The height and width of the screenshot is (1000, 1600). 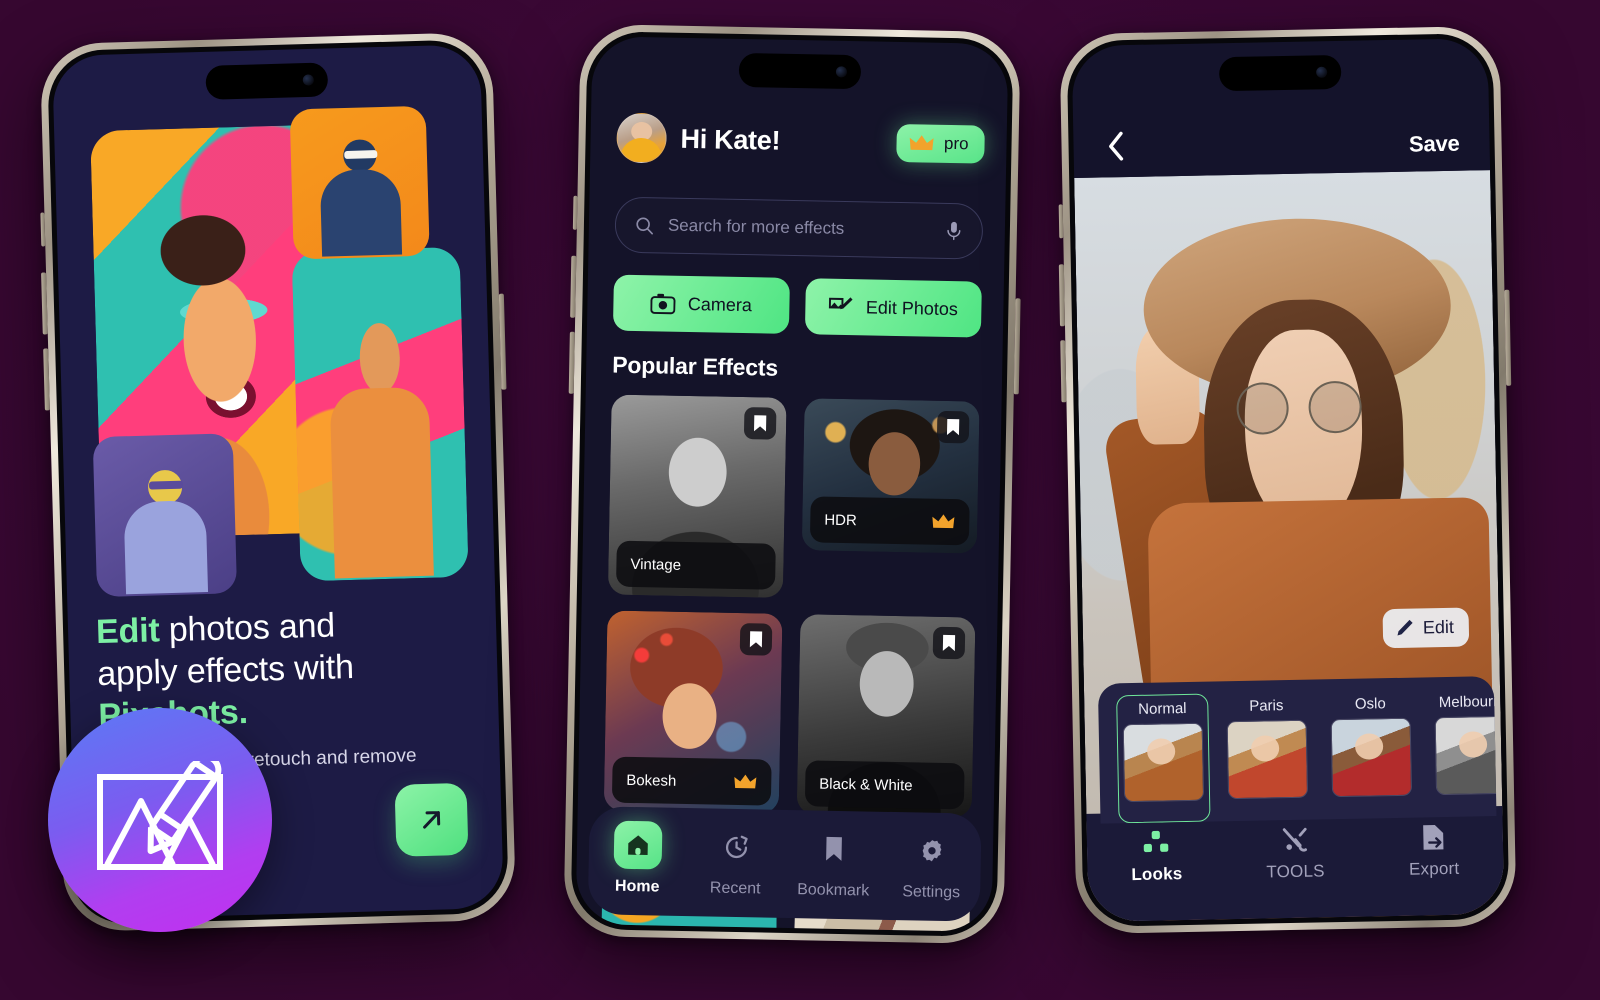 What do you see at coordinates (502, 341) in the screenshot?
I see `phone1-power-button` at bounding box center [502, 341].